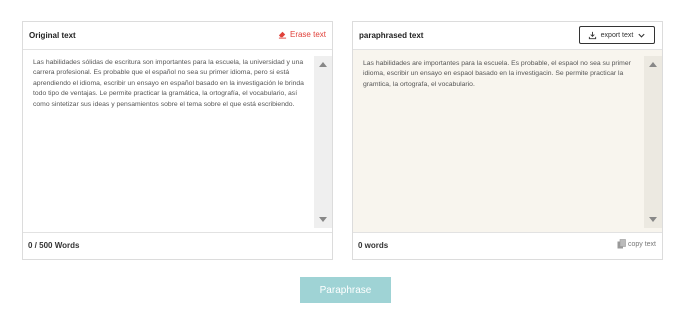 This screenshot has height=313, width=693. Describe the element at coordinates (391, 35) in the screenshot. I see `paraphrased-panel-title: paraphrased text` at that location.